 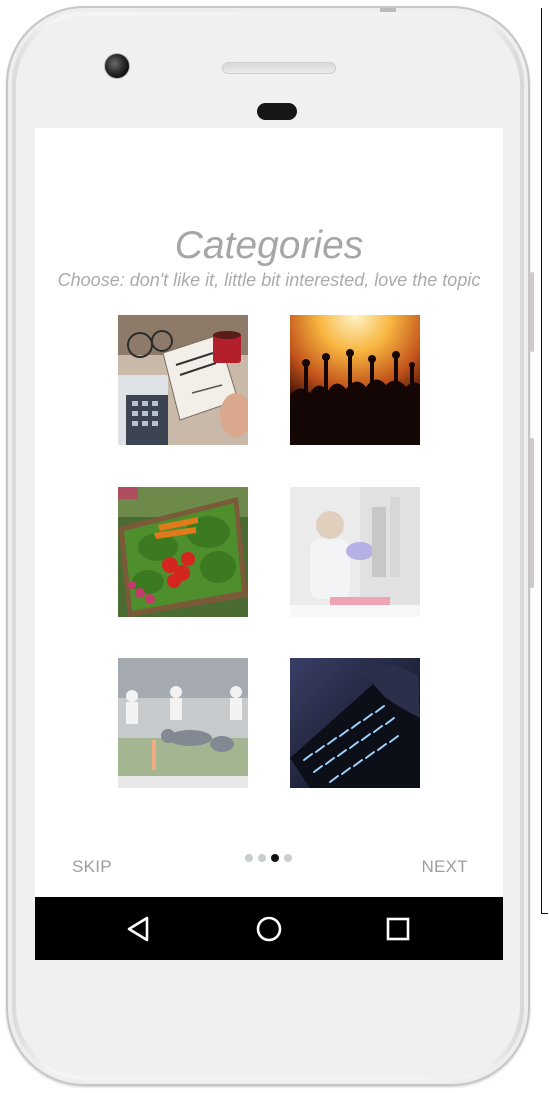 I want to click on power-button, so click(x=532, y=513).